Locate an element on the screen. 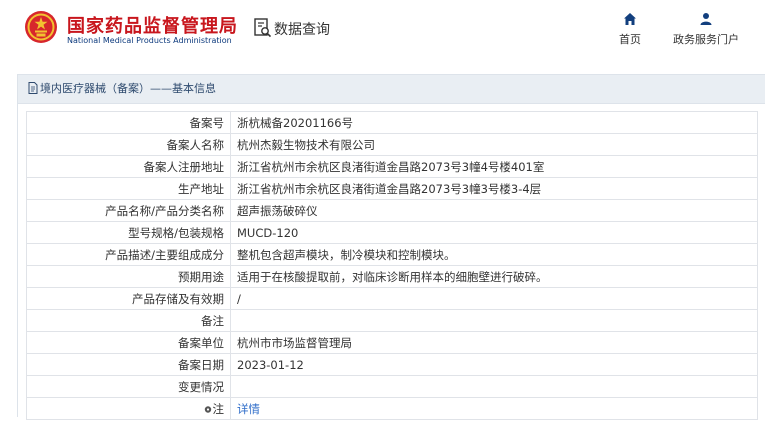  national-emblem-icon is located at coordinates (41, 27).